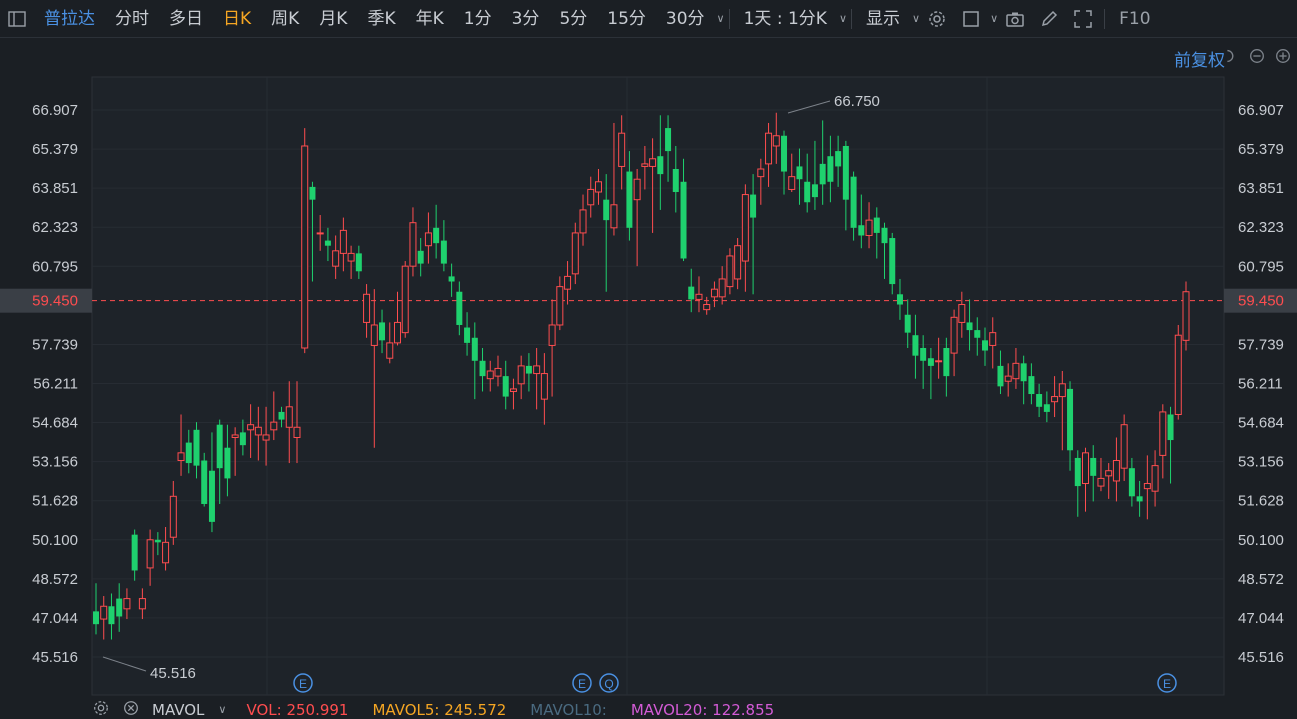  Describe the element at coordinates (916, 18) in the screenshot. I see `display-dropdown-icon: ∨` at that location.